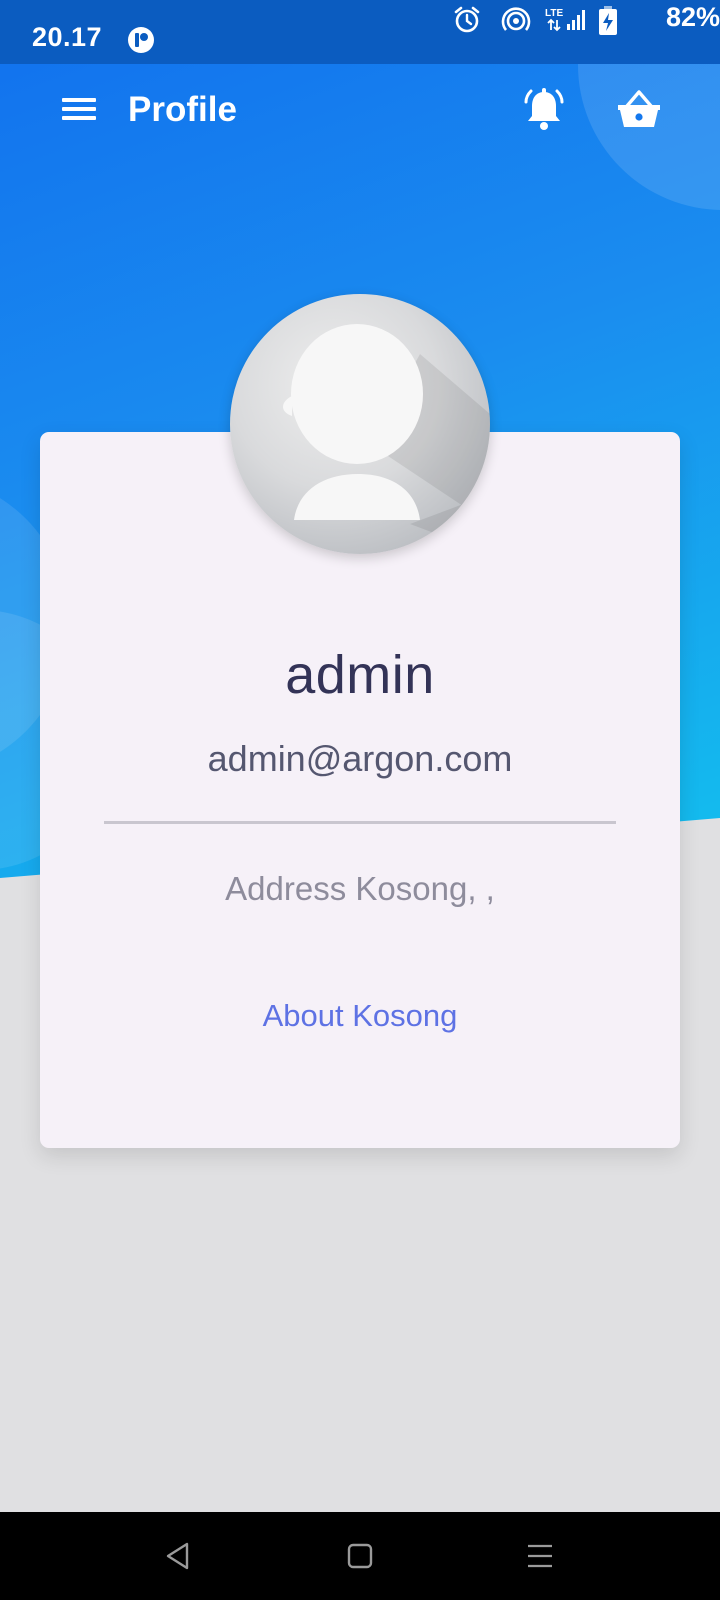 The image size is (720, 1600). I want to click on recents-button, so click(540, 1556).